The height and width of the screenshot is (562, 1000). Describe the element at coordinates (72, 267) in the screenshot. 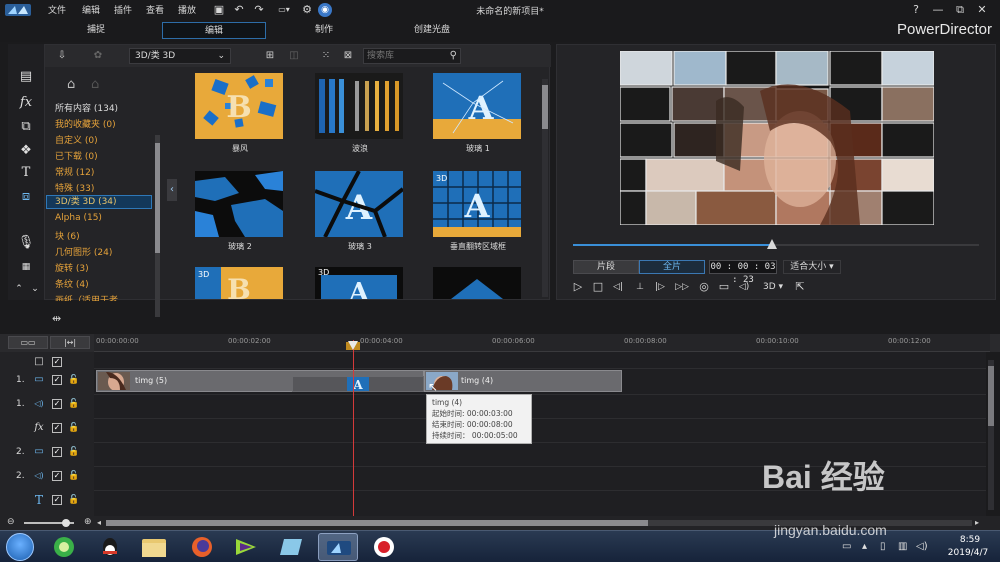

I see `category-item: 旋转 (3)` at that location.